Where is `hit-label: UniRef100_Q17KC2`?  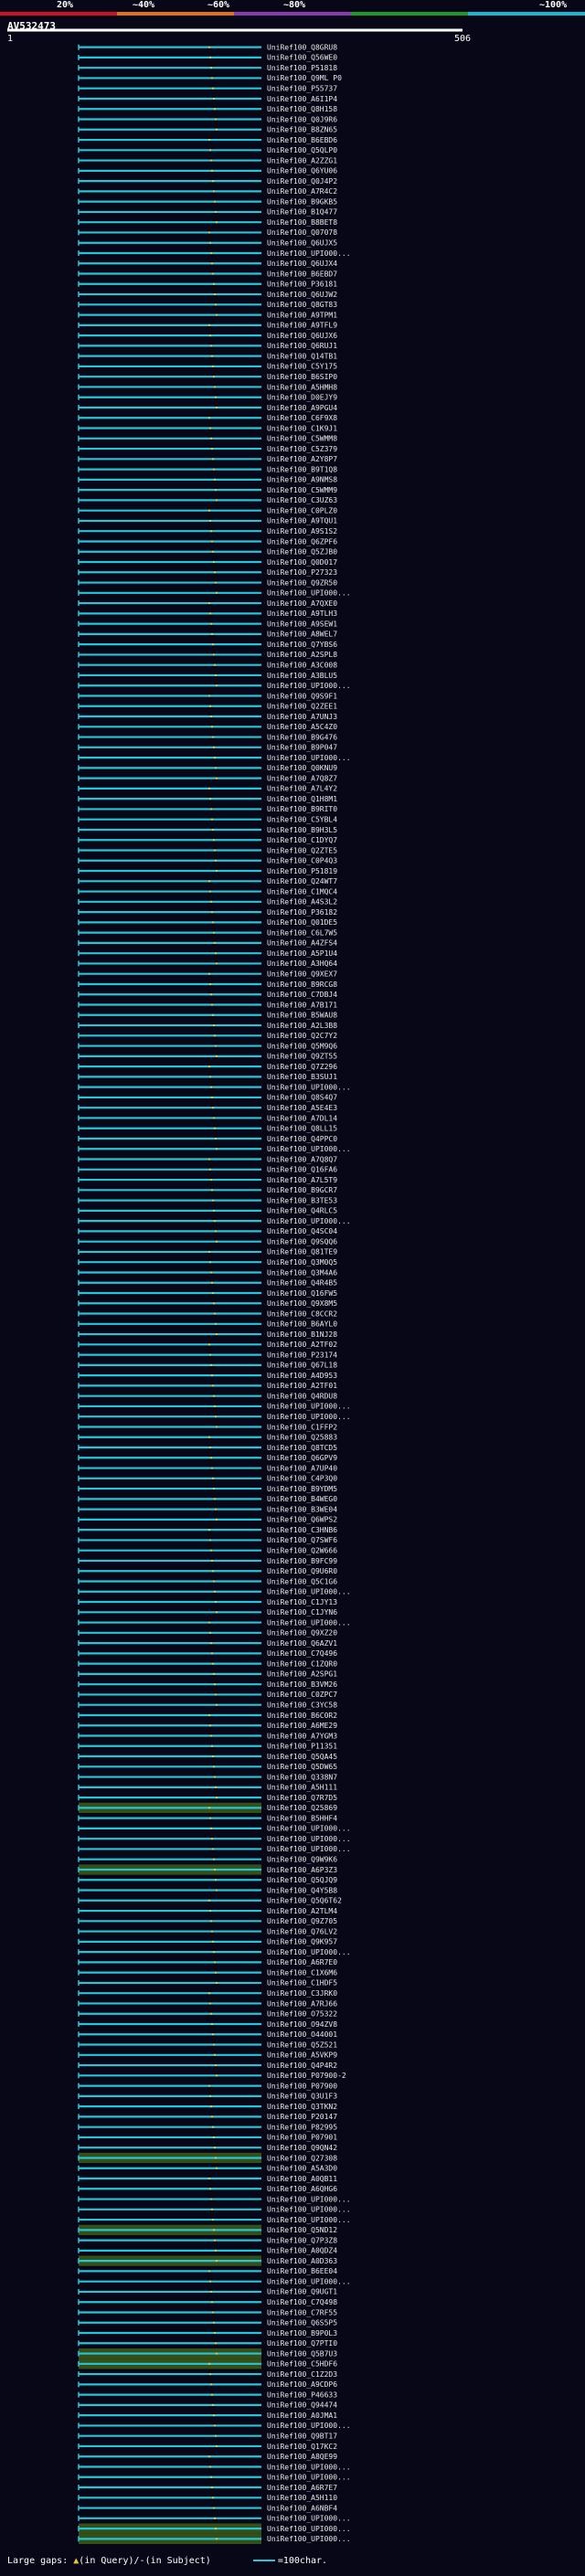
hit-label: UniRef100_Q17KC2 is located at coordinates (302, 2447).